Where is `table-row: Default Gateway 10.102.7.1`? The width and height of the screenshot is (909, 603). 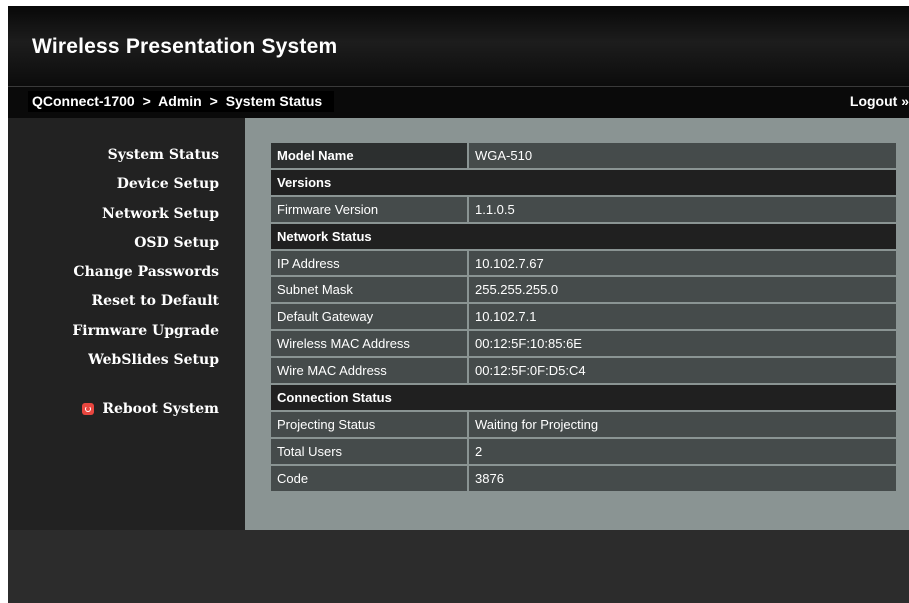
table-row: Default Gateway 10.102.7.1 is located at coordinates (583, 317).